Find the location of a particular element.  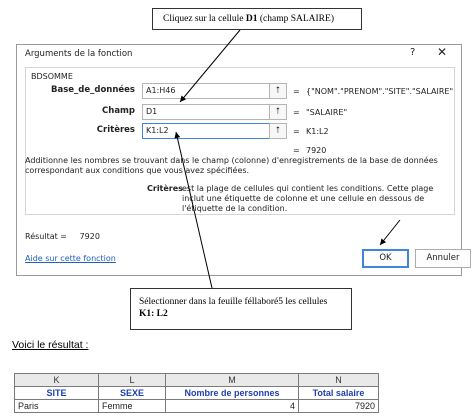

arg-eq-field: = is located at coordinates (296, 112).